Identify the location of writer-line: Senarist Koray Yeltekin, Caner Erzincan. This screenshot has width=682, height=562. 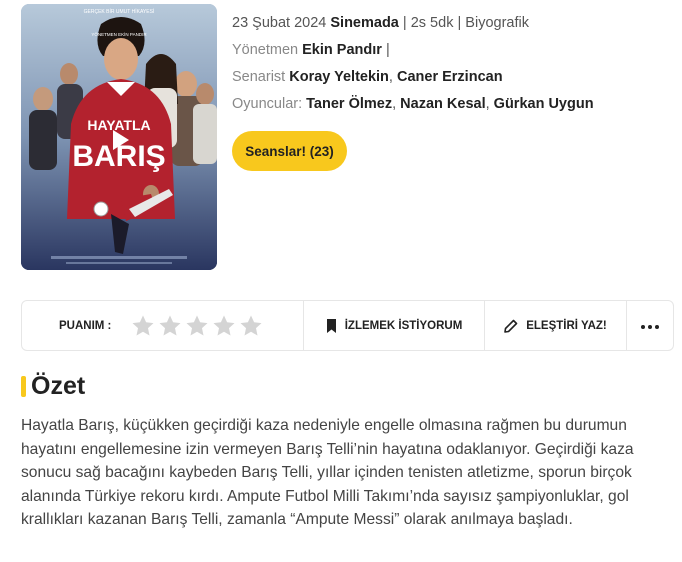
(367, 77).